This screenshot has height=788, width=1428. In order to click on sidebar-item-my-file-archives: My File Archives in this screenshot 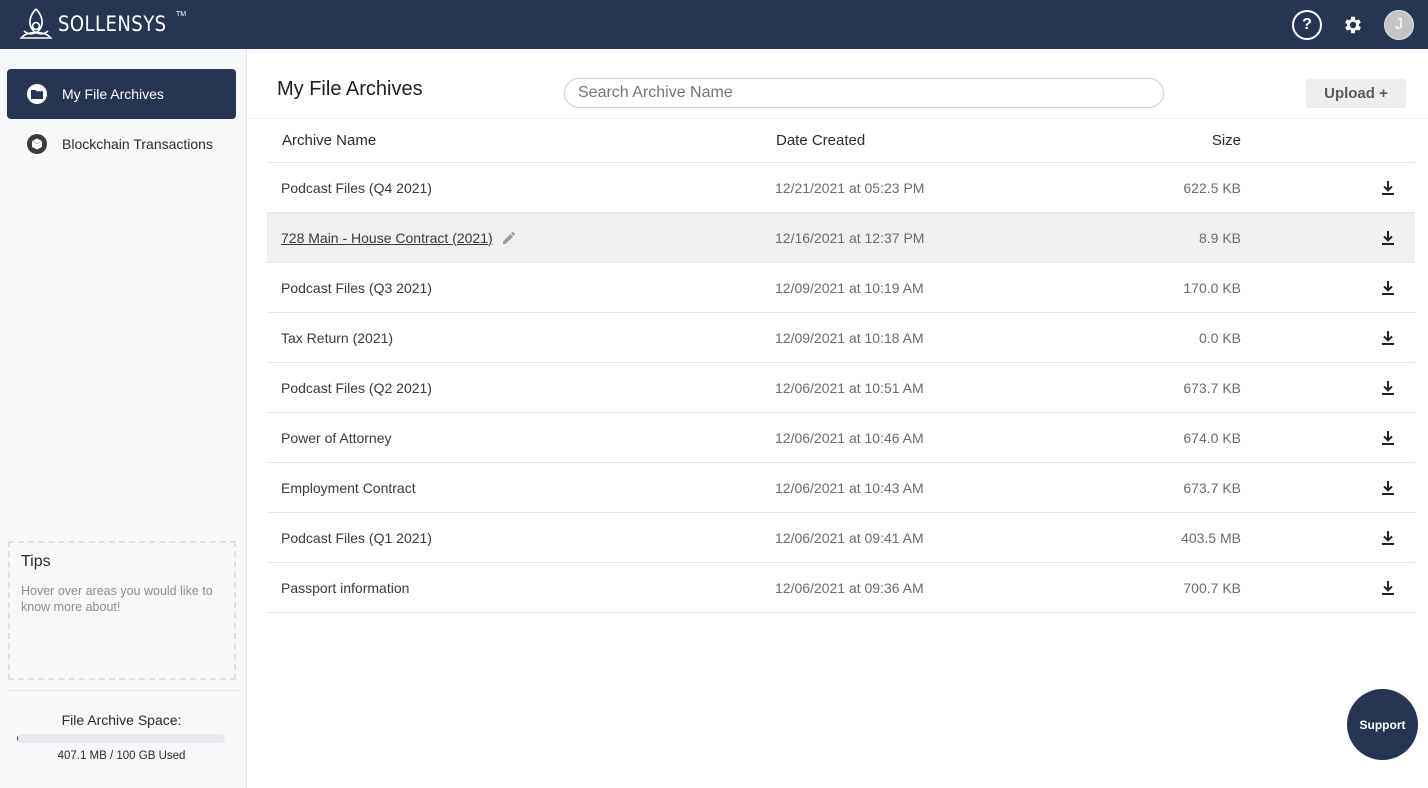, I will do `click(121, 94)`.